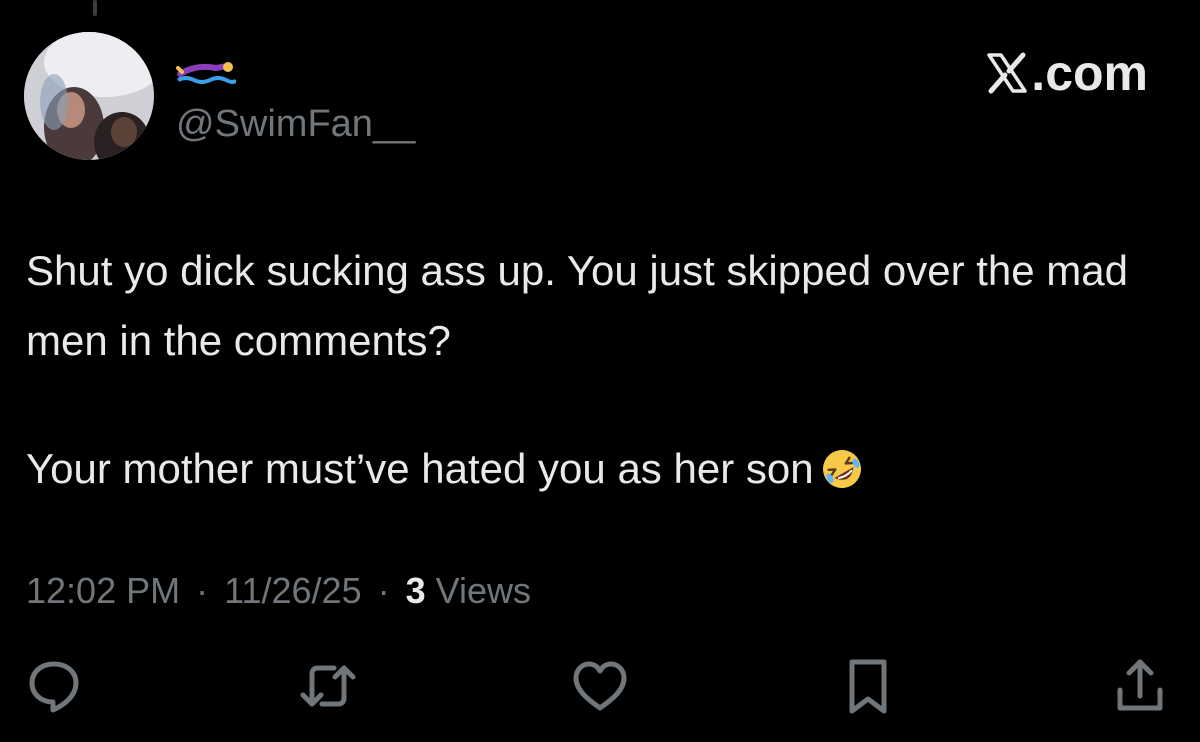  I want to click on action-bar, so click(600, 686).